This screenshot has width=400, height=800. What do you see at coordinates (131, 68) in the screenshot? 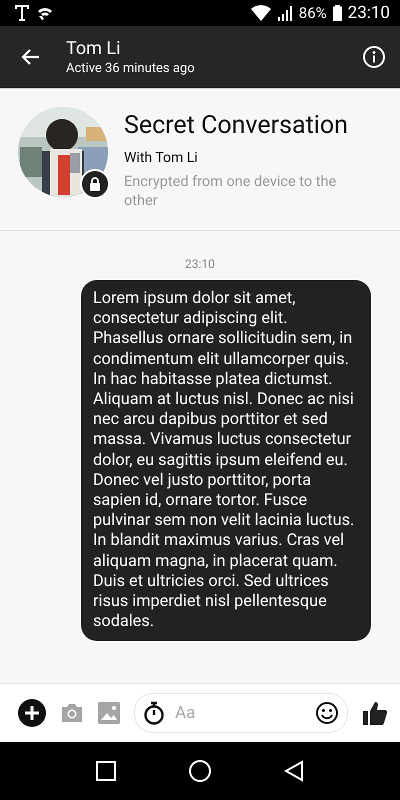
I see `active-status: Active 36 minutes ago` at bounding box center [131, 68].